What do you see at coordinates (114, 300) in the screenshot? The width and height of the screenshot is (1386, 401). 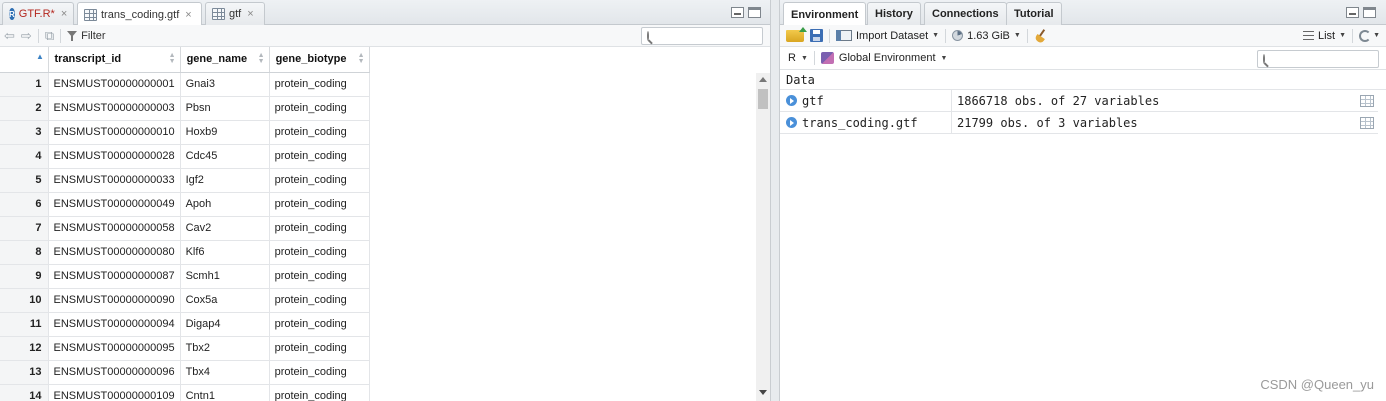 I see `cell-transcript-id: ENSMUST00000000090` at bounding box center [114, 300].